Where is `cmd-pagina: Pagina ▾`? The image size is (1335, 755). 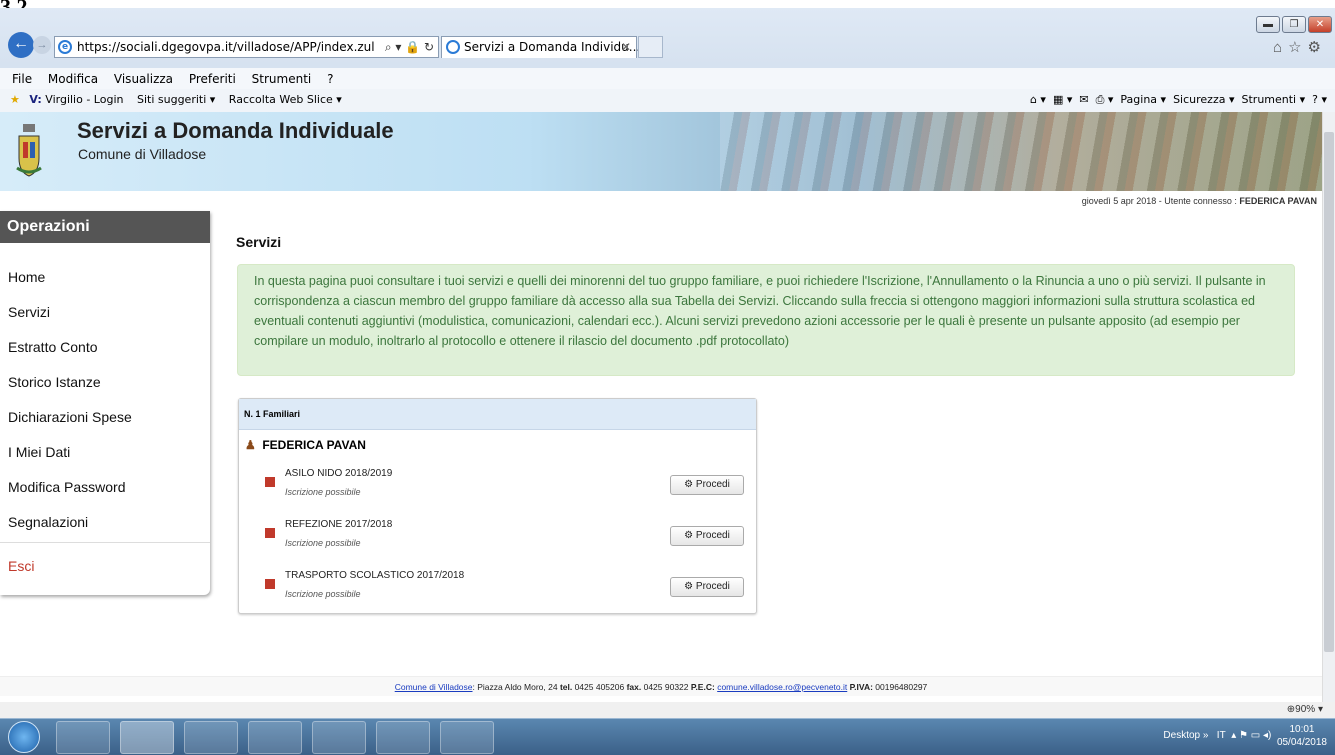 cmd-pagina: Pagina ▾ is located at coordinates (1143, 99).